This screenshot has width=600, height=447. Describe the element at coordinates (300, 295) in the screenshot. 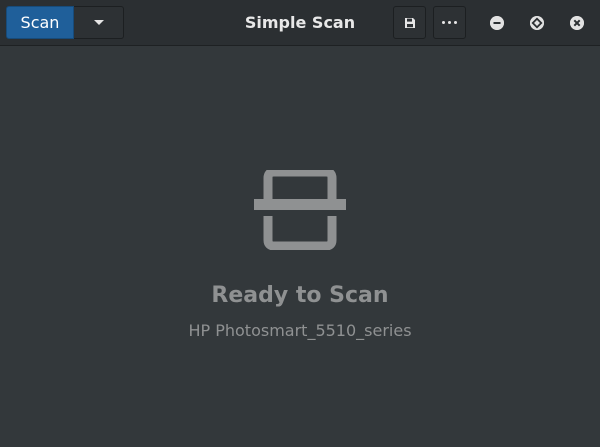

I see `status-title: Ready to Scan` at that location.